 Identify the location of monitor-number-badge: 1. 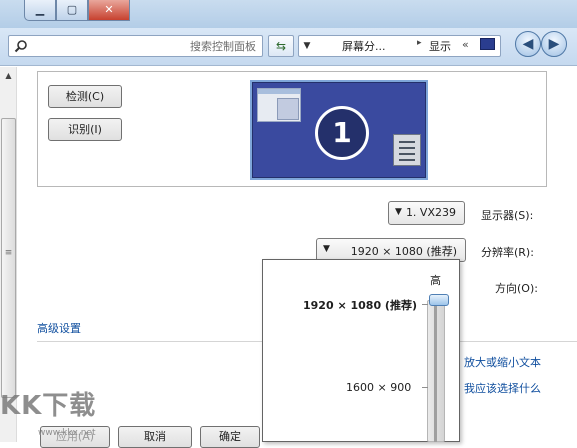
(342, 133).